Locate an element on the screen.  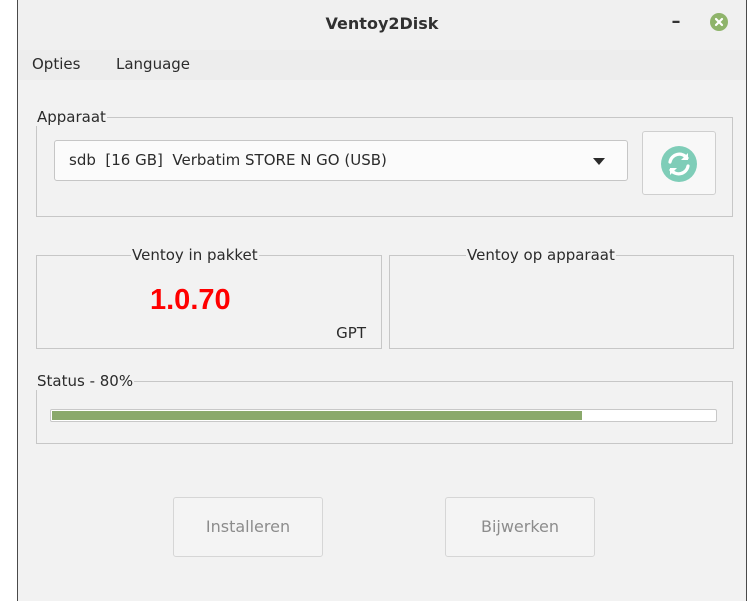
minimize-icon: – is located at coordinates (676, 23).